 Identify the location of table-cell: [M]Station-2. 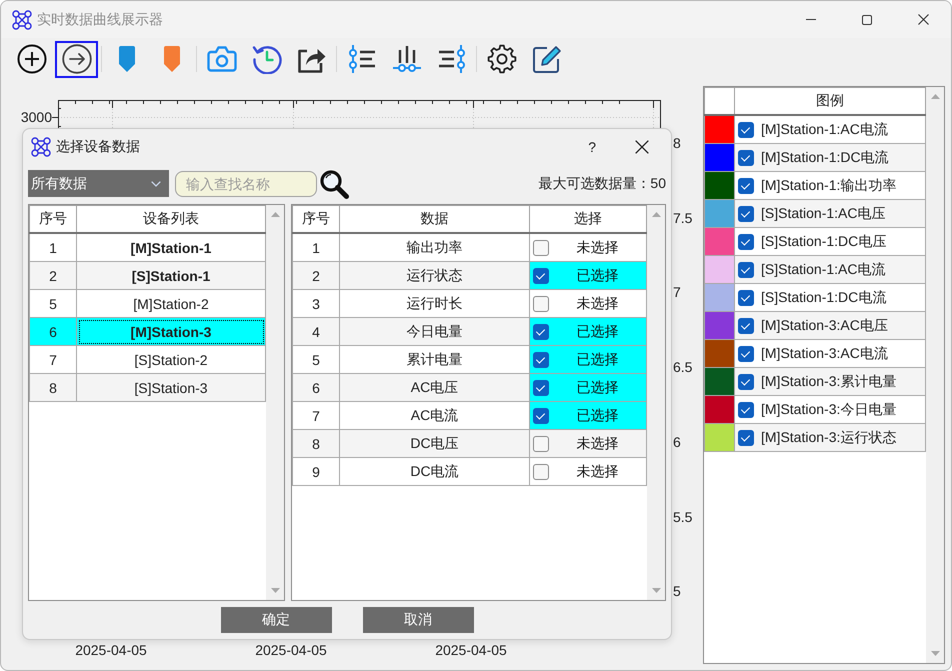
(171, 304).